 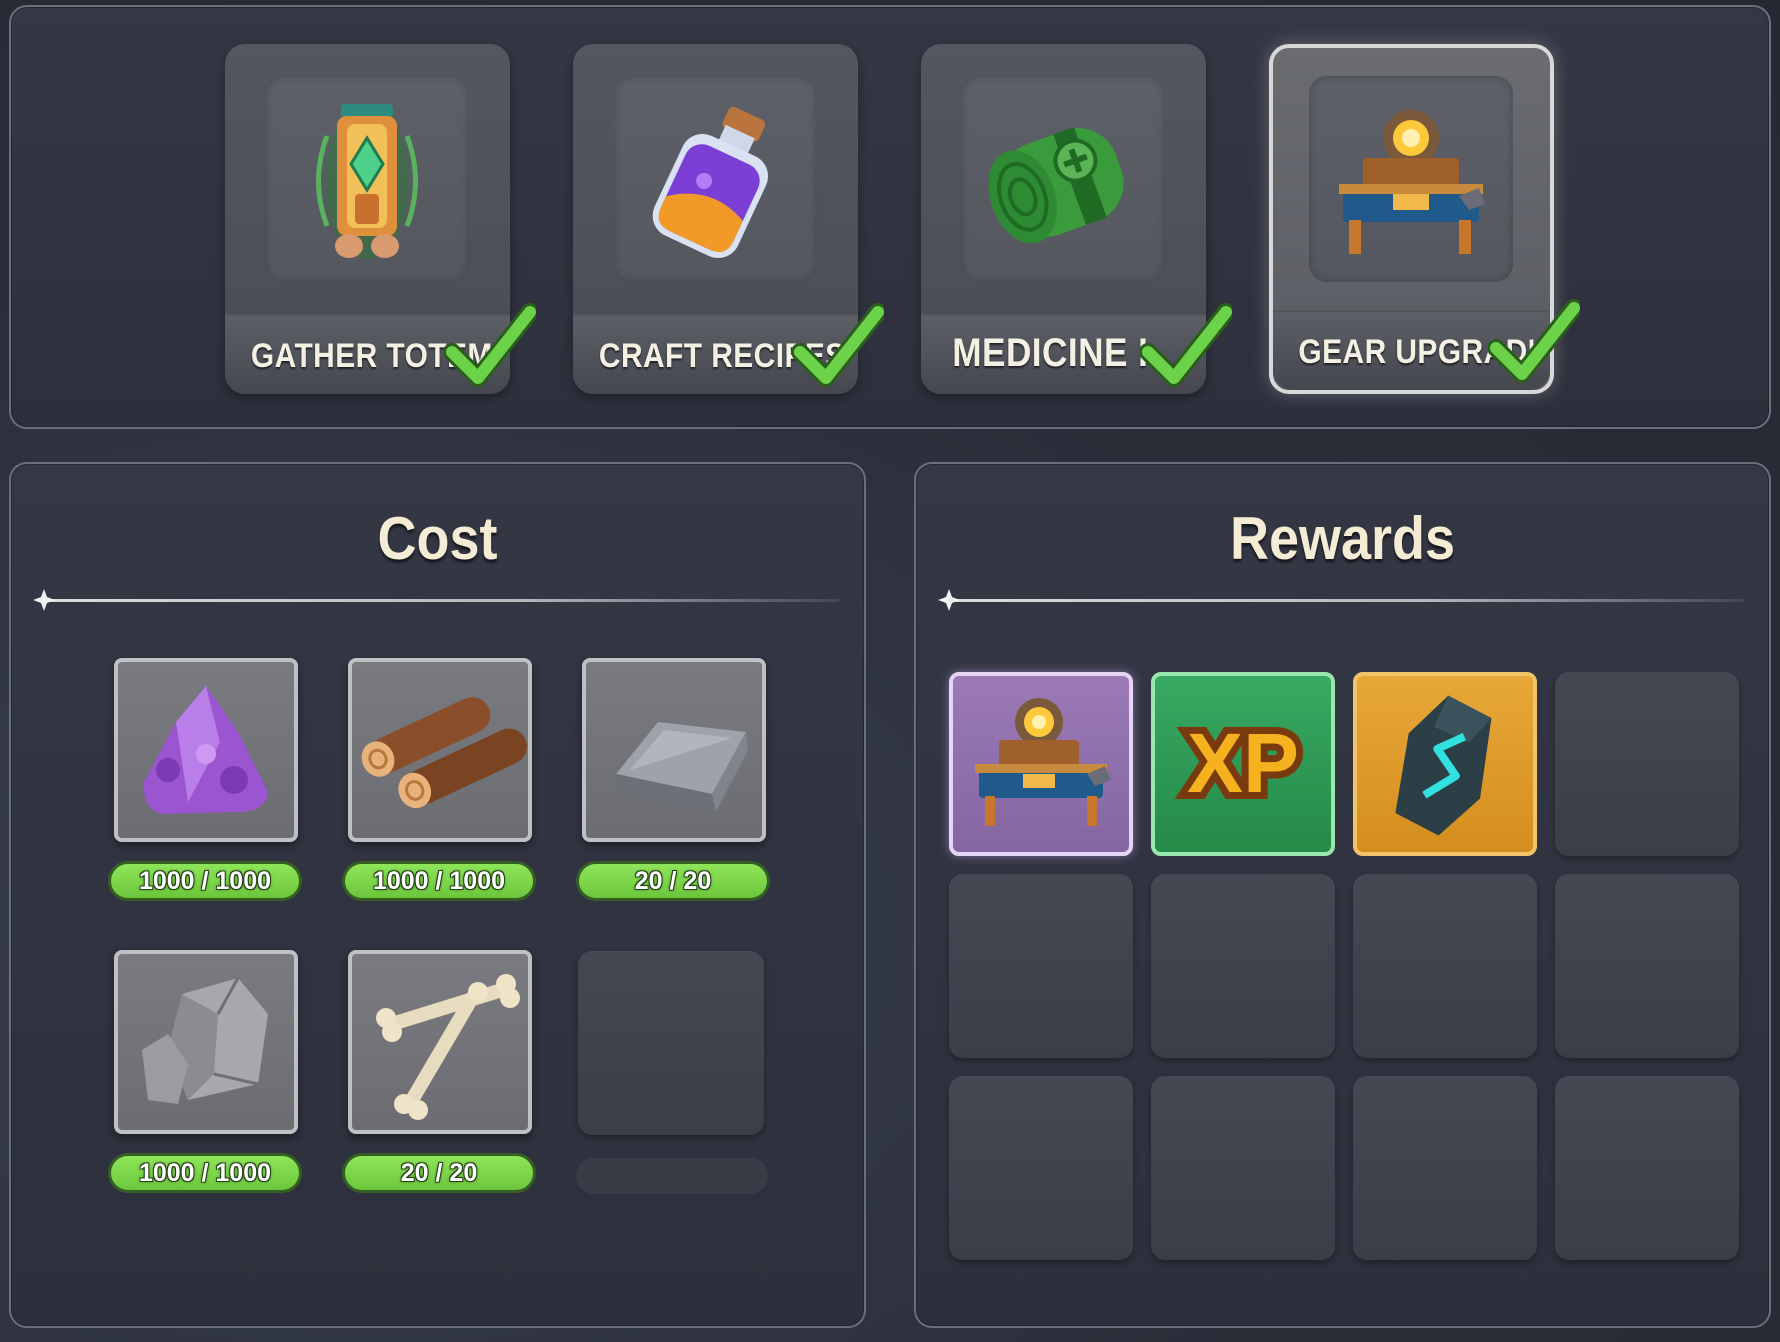 I want to click on cost-item-wood: 1000 / 1000, so click(x=439, y=779).